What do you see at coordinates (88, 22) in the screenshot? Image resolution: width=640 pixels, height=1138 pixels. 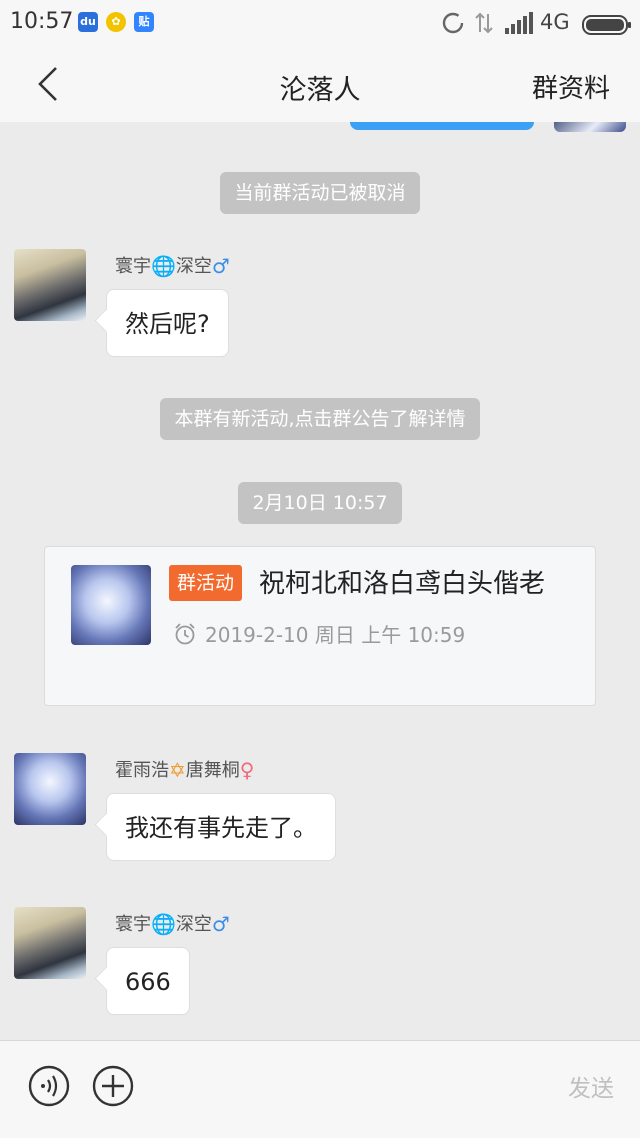 I see `du-app-icon: du` at bounding box center [88, 22].